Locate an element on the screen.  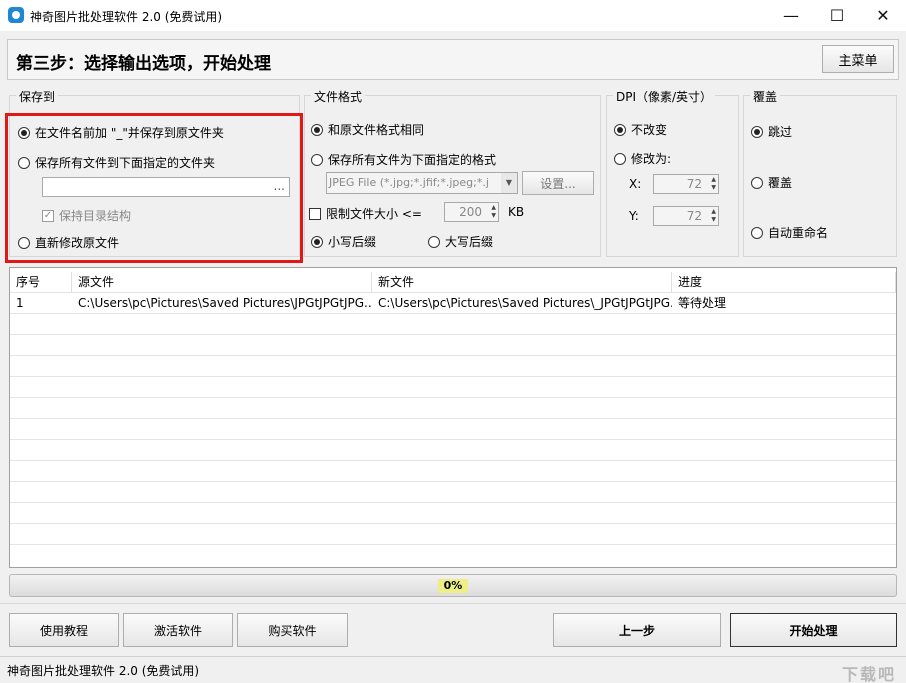
table-header: 序号 源文件 新文件 进度 is located at coordinates (453, 282).